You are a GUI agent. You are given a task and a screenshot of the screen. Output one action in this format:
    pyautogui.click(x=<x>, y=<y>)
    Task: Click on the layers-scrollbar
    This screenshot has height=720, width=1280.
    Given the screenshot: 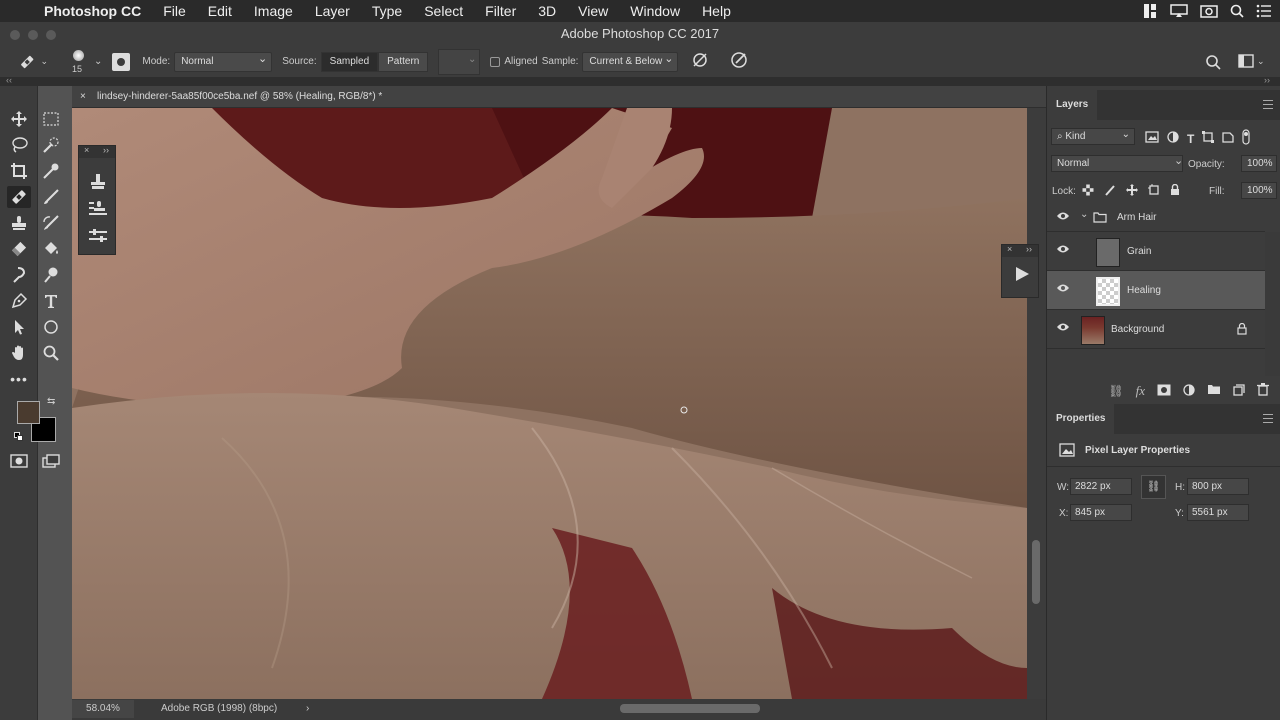 What is the action you would take?
    pyautogui.click(x=1272, y=304)
    